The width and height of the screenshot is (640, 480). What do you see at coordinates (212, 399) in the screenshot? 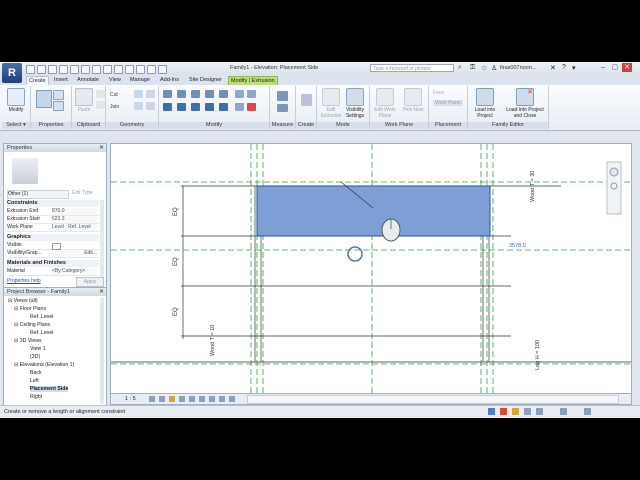
I see `temporary-hide-icon` at bounding box center [212, 399].